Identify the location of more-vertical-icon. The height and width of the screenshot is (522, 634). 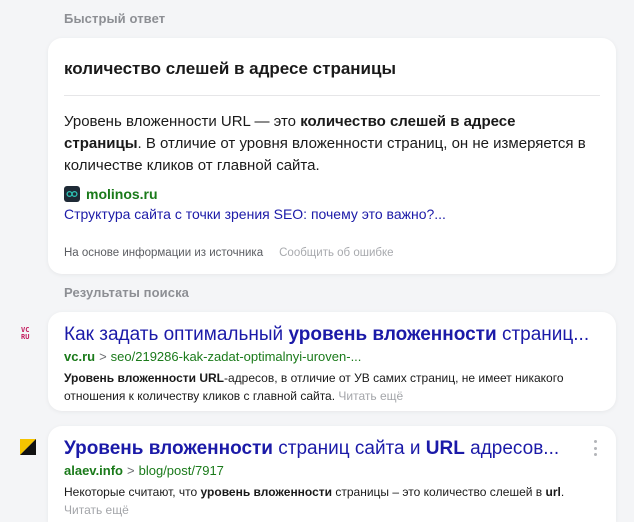
(596, 448).